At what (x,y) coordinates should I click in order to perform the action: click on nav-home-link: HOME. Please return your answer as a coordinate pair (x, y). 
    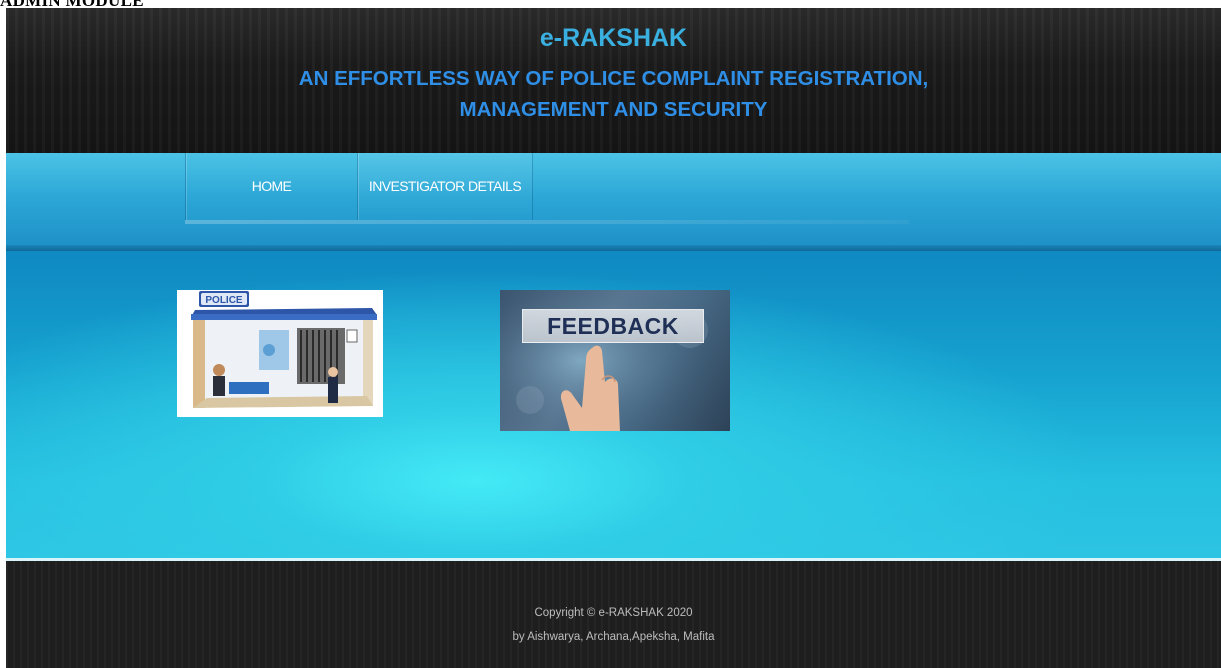
    Looking at the image, I should click on (271, 186).